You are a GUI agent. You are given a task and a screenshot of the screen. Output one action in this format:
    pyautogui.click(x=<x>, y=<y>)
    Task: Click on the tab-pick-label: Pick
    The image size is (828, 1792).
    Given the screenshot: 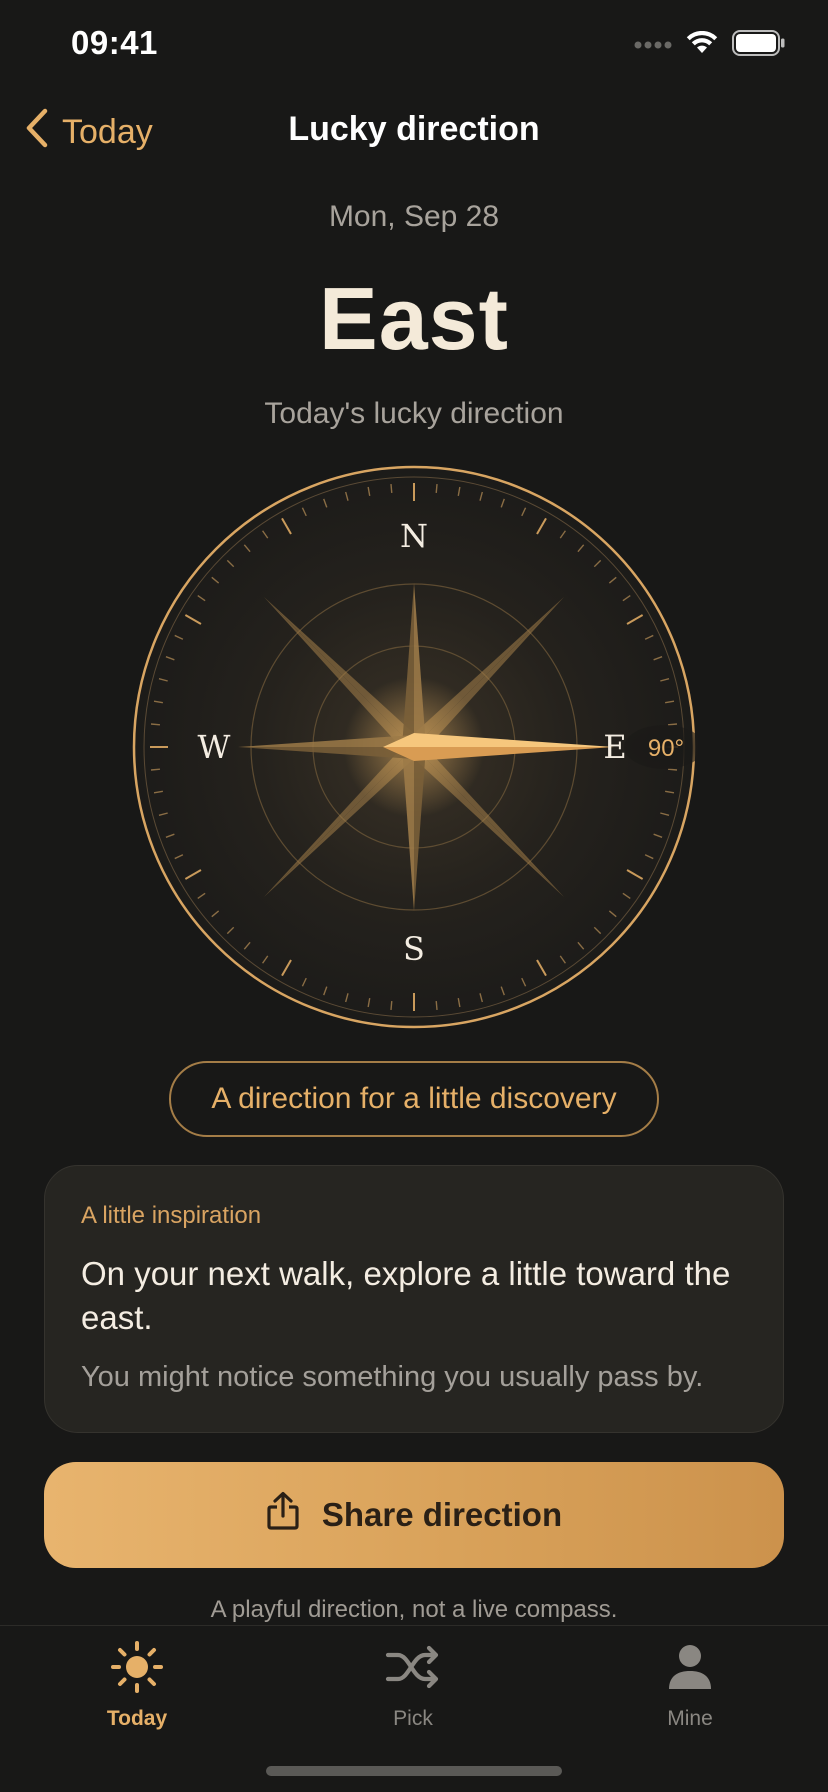 What is the action you would take?
    pyautogui.click(x=413, y=1718)
    